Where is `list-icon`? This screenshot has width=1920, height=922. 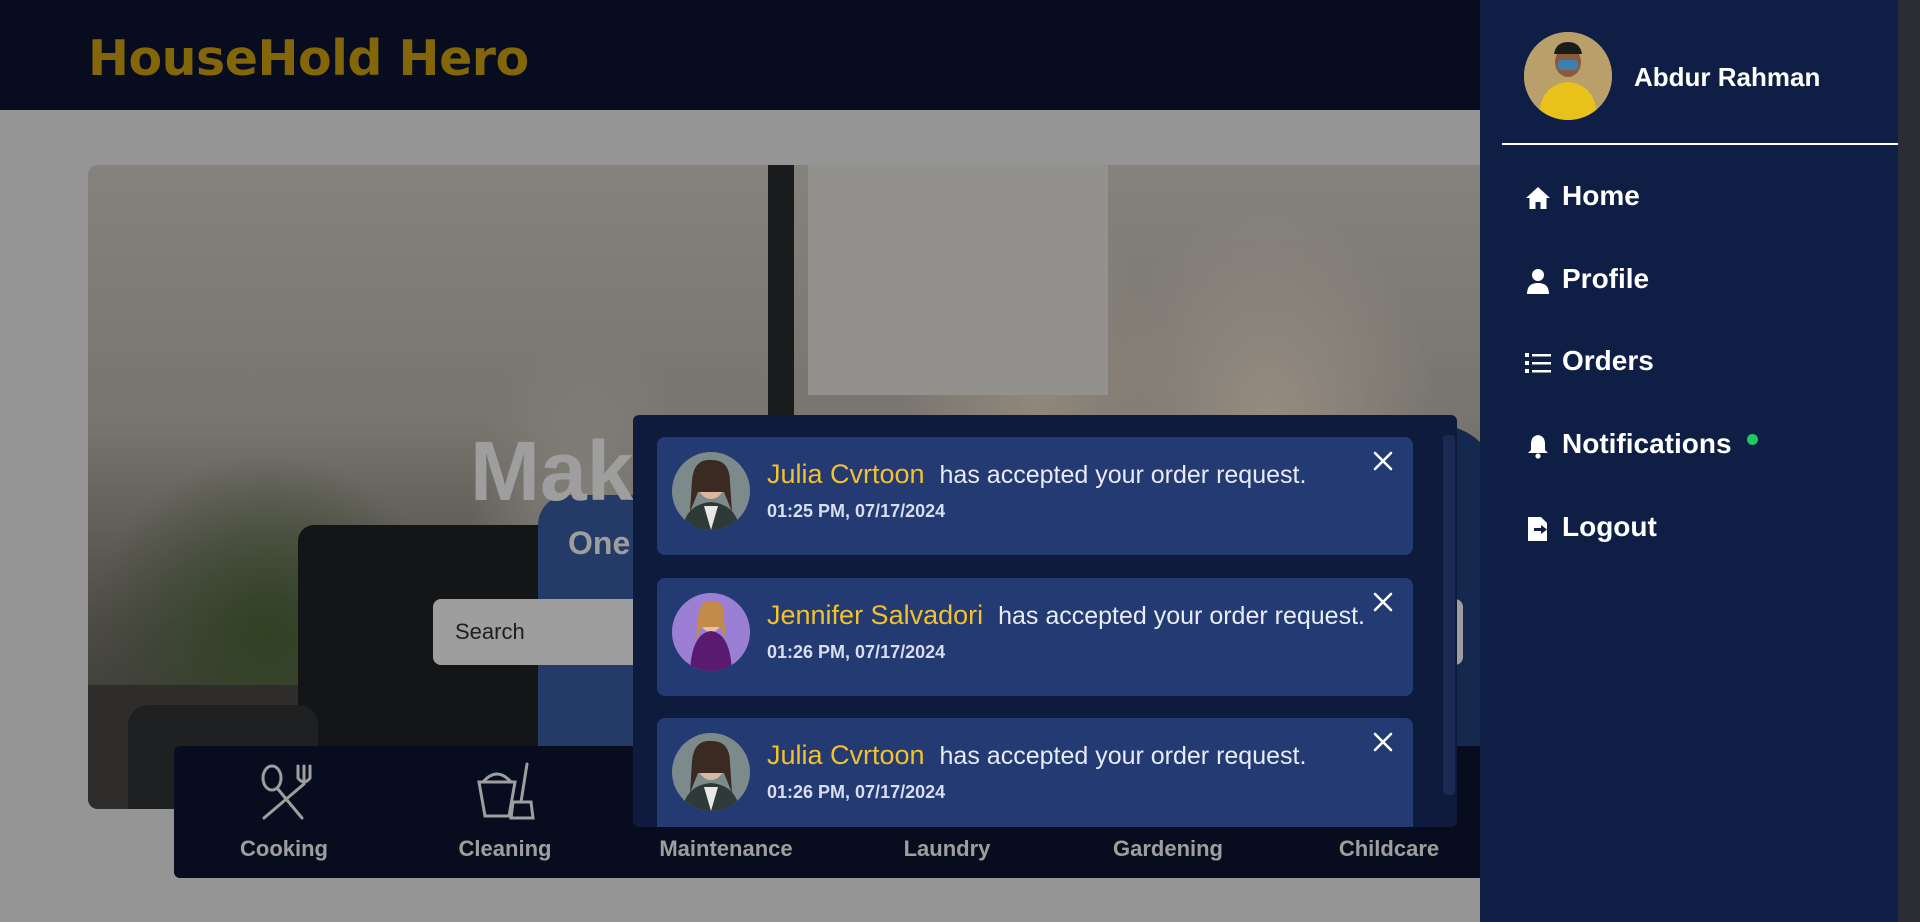 list-icon is located at coordinates (1538, 363).